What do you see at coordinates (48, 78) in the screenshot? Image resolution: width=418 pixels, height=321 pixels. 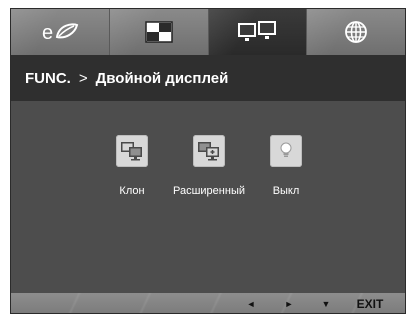 I see `breadcrumb-root: FUNC.` at bounding box center [48, 78].